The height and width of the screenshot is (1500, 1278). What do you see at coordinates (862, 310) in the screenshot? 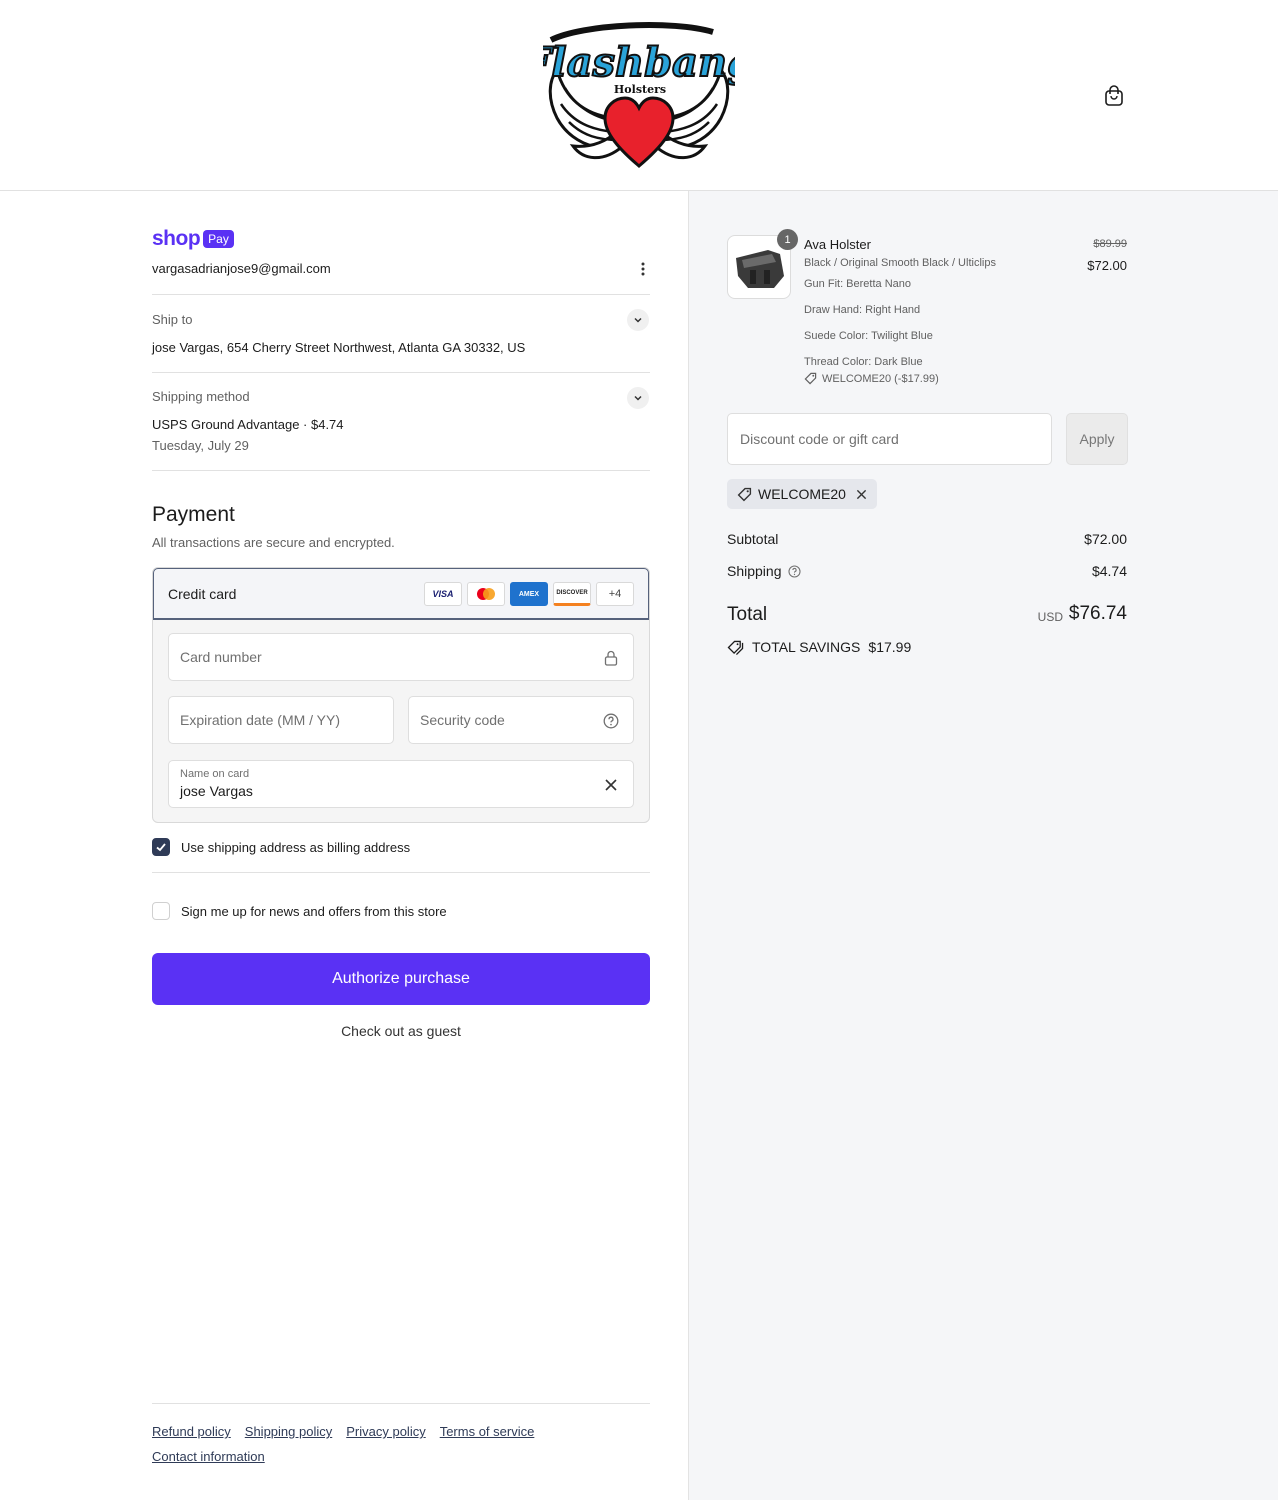
I see `product-detail: Draw Hand: Right Hand` at bounding box center [862, 310].